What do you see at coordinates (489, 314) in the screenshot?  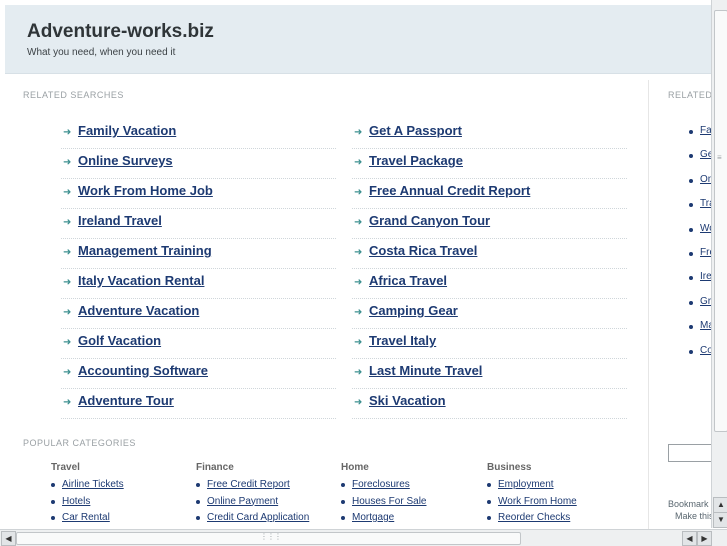 I see `search-row: ➜ Camping Gear` at bounding box center [489, 314].